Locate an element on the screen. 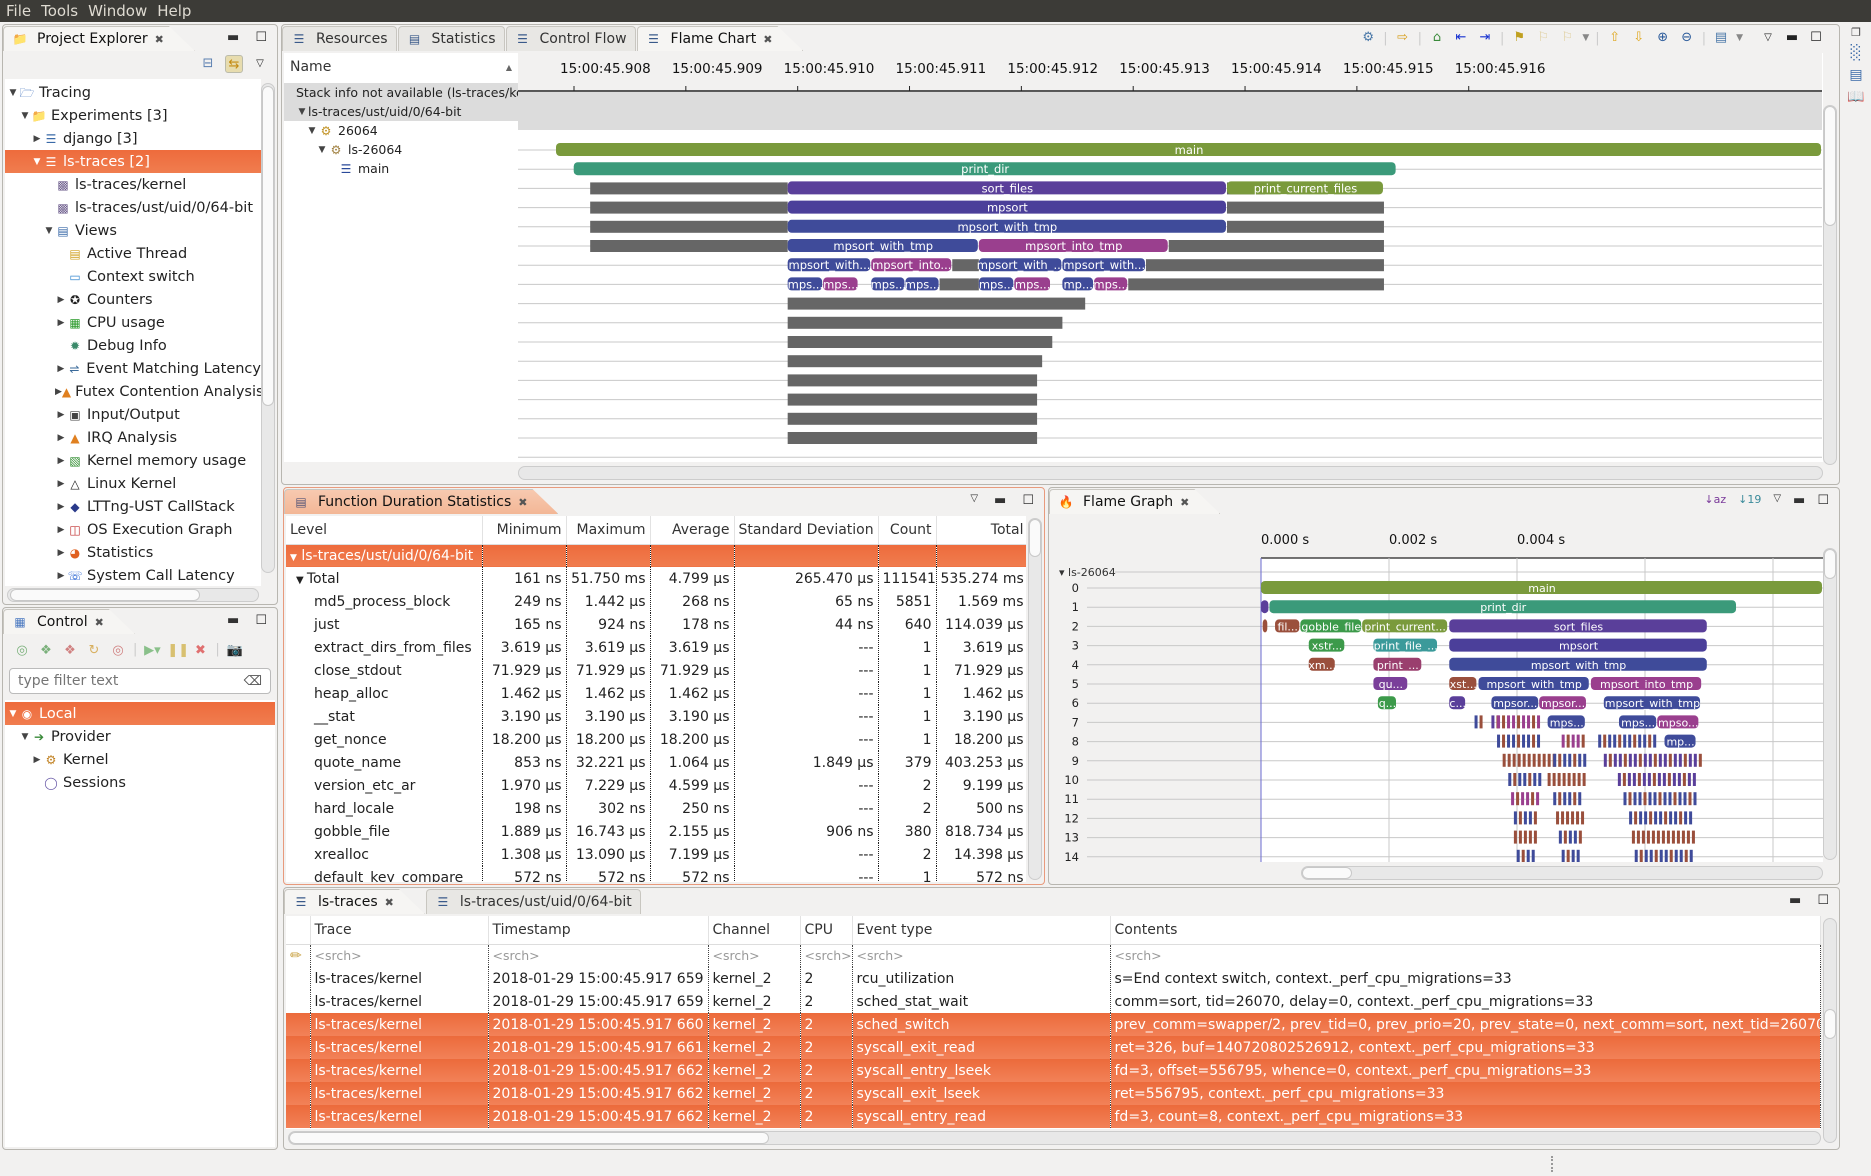 The width and height of the screenshot is (1871, 1176). maximize-icon: ☐ is located at coordinates (1823, 900).